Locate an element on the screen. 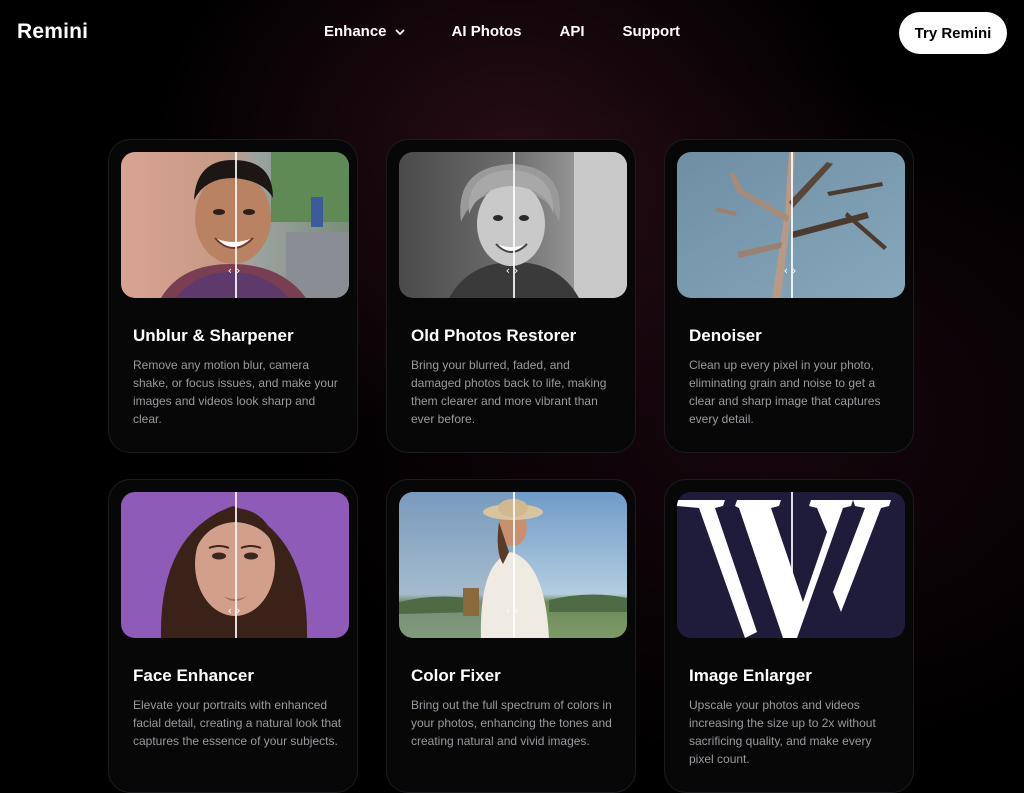 This screenshot has height=793, width=1024. nav-ai-photos: AI Photos is located at coordinates (487, 31).